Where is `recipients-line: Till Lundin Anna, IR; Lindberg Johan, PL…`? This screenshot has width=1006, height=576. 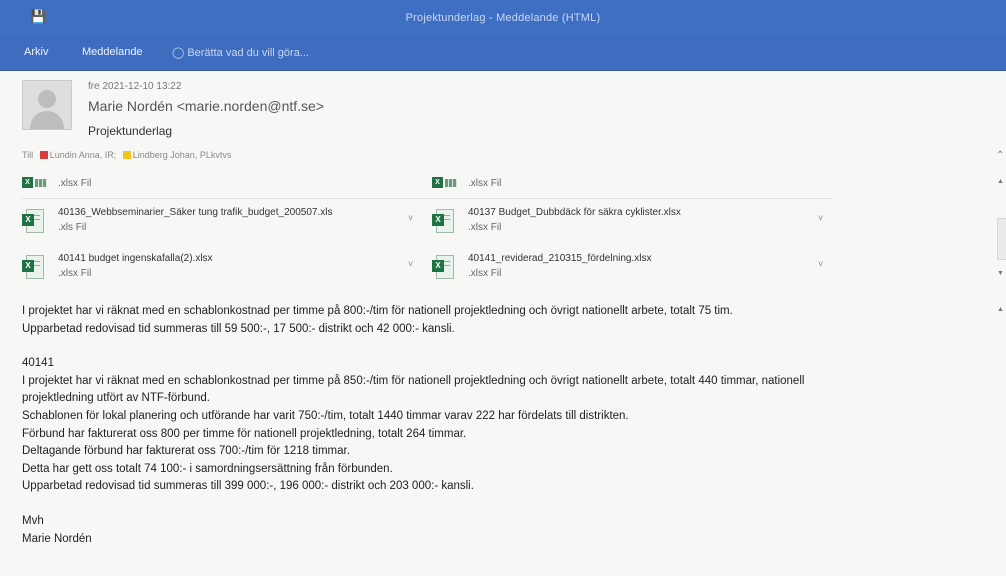
recipients-line: Till Lundin Anna, IR; Lindberg Johan, PL… is located at coordinates (126, 155).